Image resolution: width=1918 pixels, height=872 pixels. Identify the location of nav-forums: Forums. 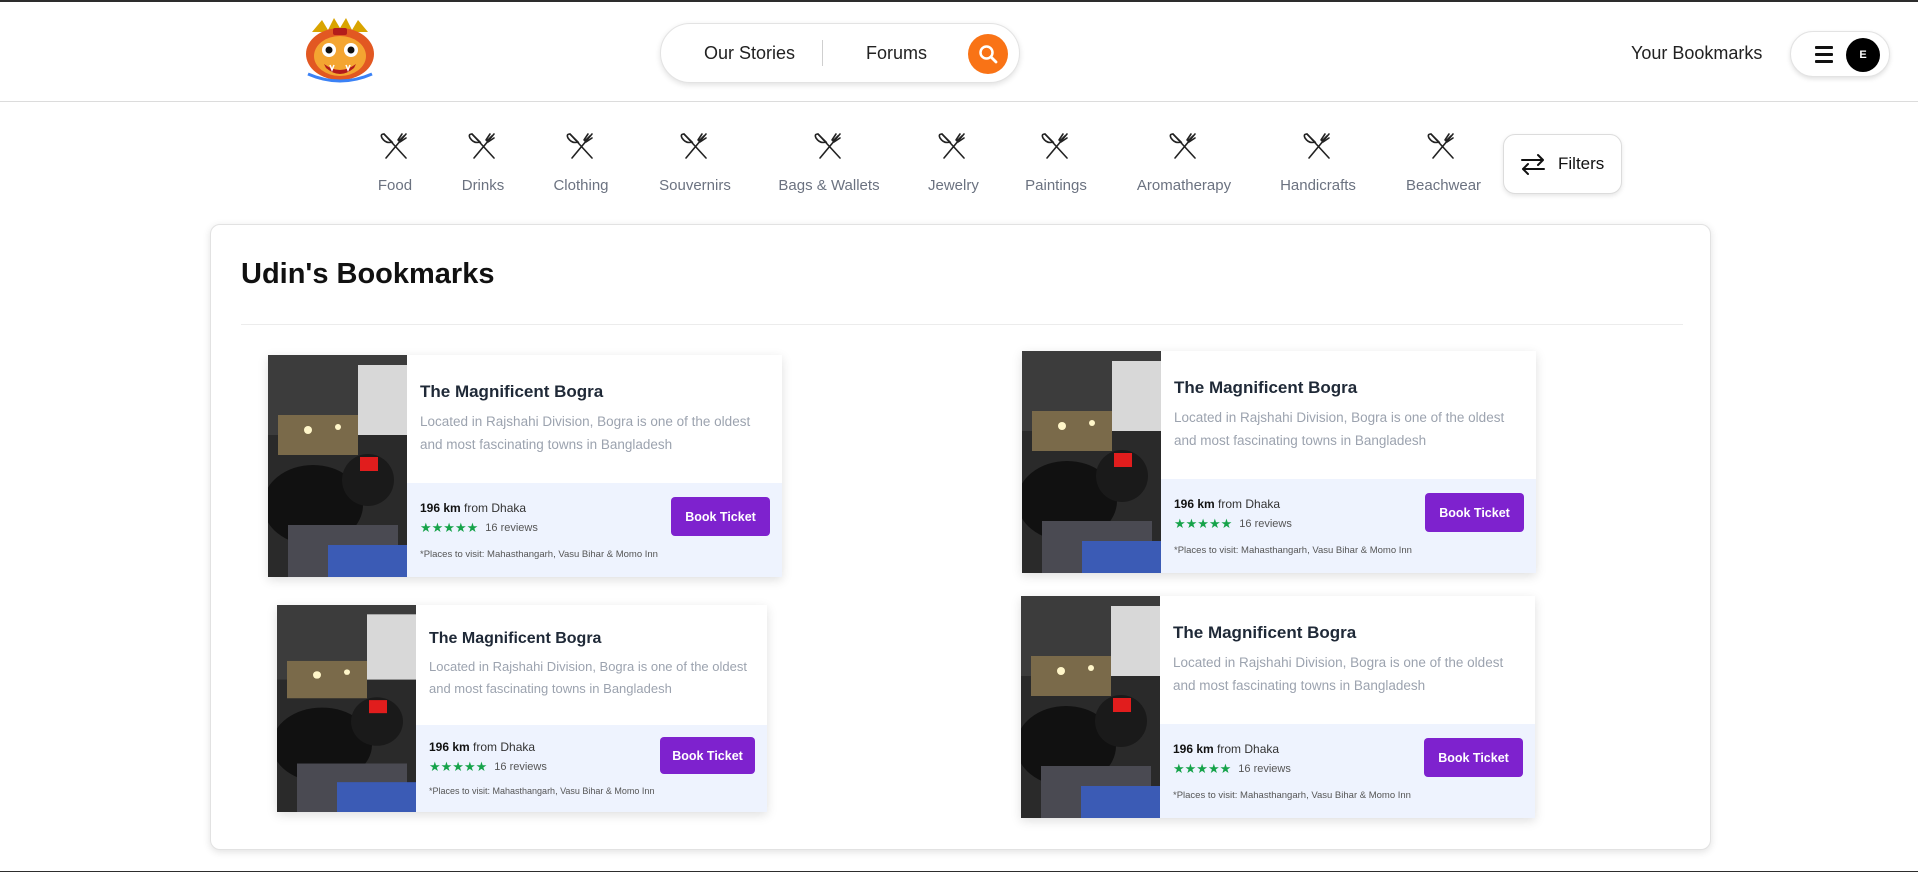
(896, 53).